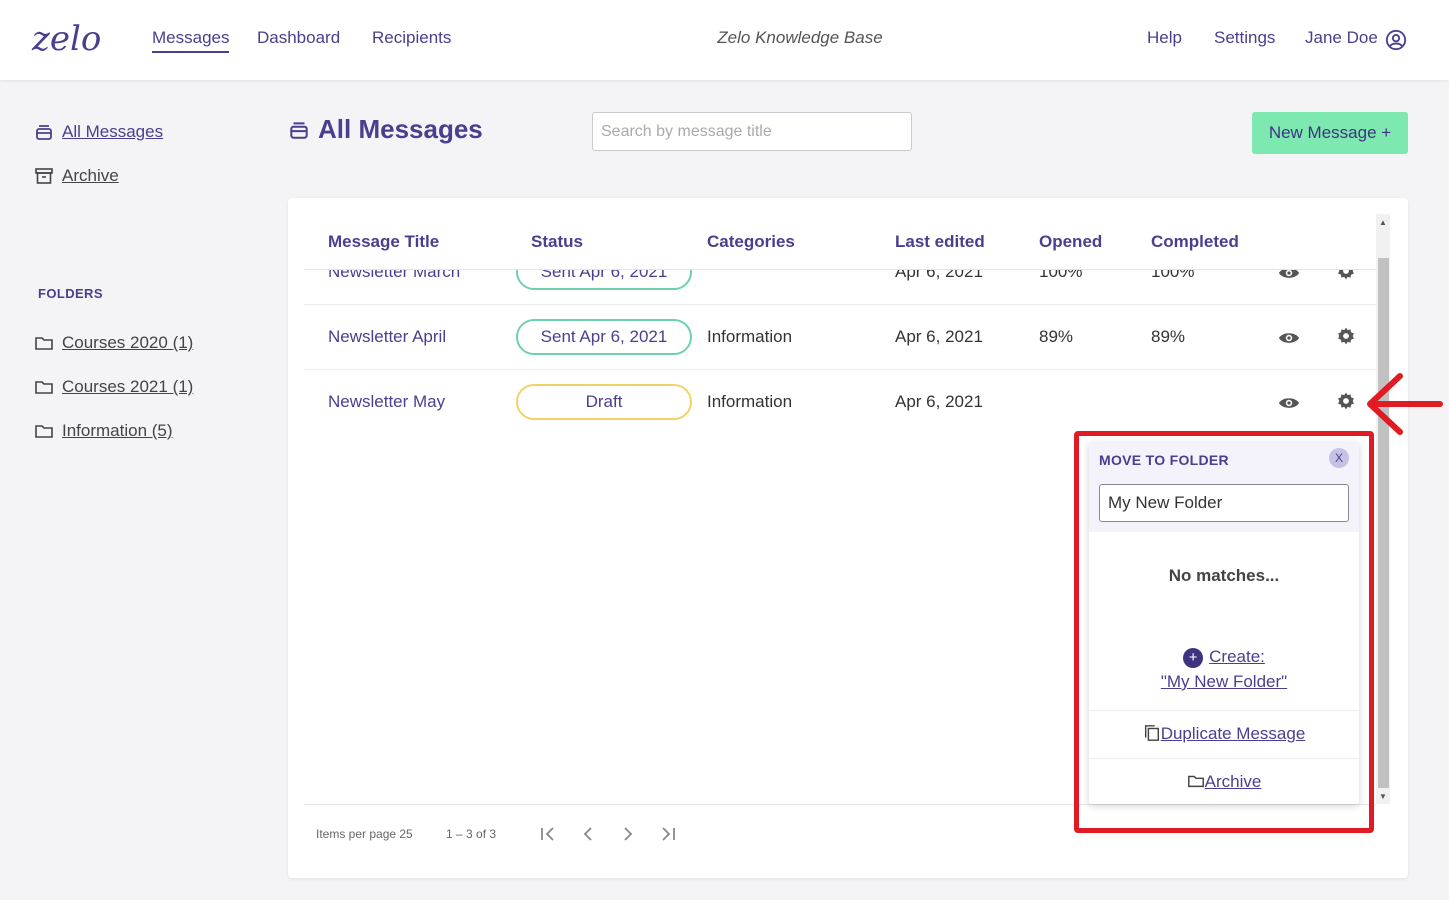 This screenshot has width=1449, height=900. I want to click on sidebar-folder-information: Information (5), so click(103, 431).